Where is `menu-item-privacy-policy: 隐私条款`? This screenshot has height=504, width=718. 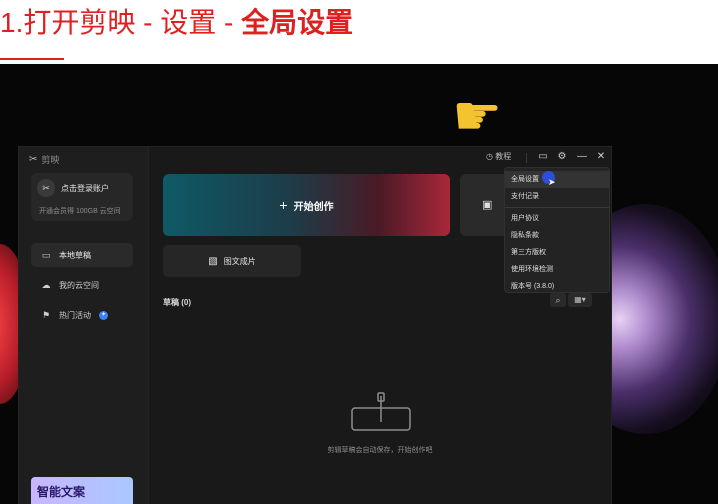
menu-item-privacy-policy: 隐私条款 is located at coordinates (557, 235).